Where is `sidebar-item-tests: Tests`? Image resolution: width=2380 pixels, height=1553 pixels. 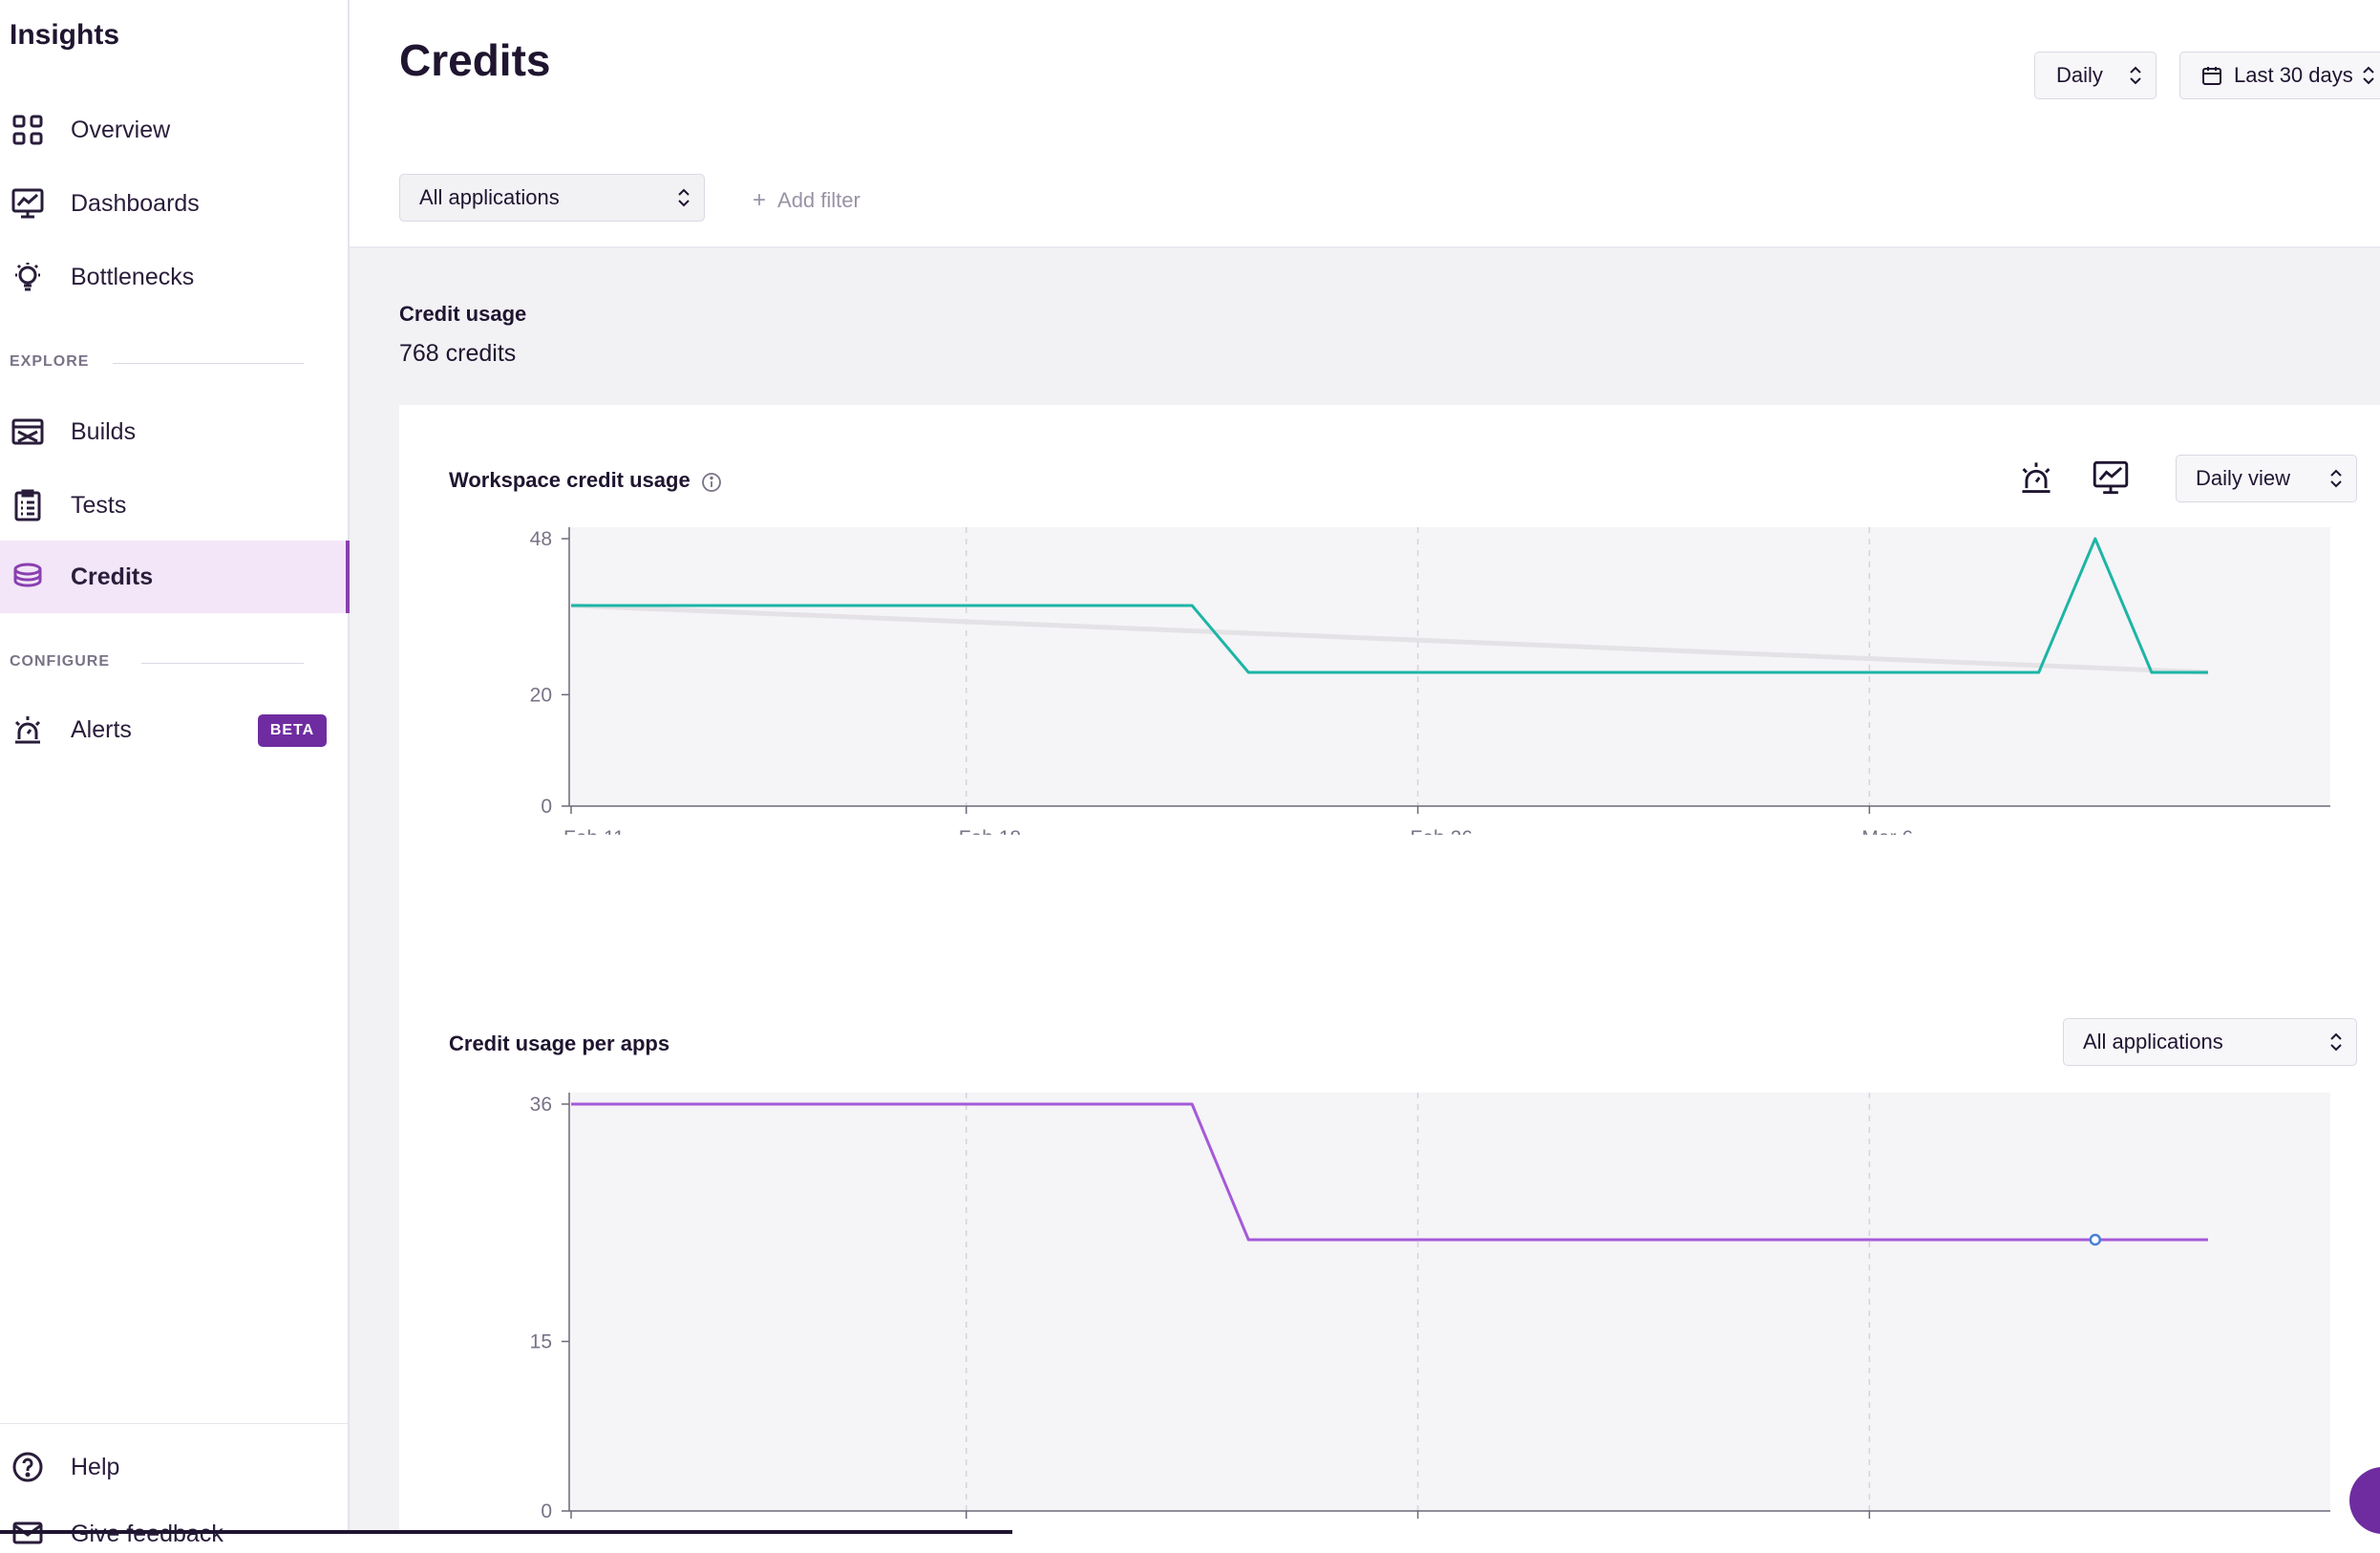 sidebar-item-tests: Tests is located at coordinates (175, 505).